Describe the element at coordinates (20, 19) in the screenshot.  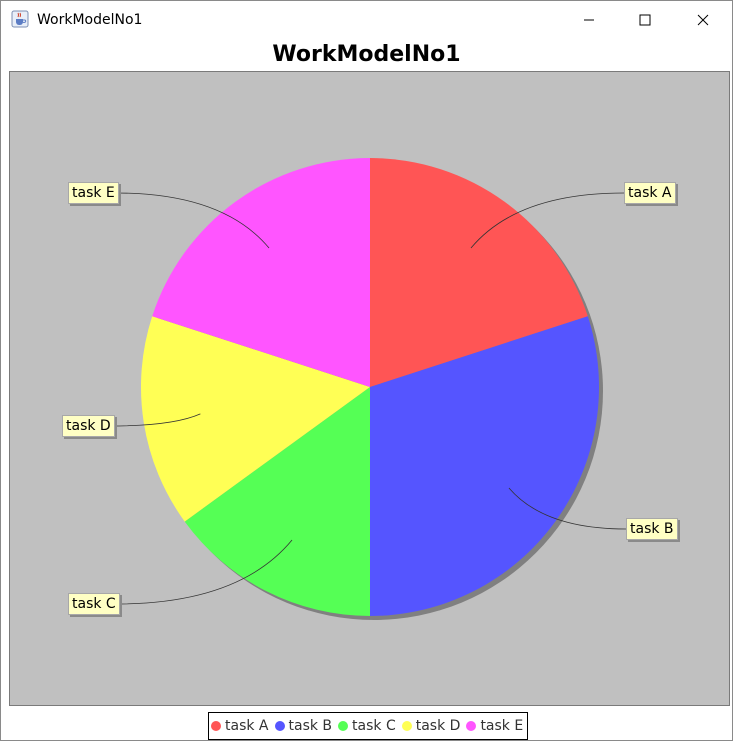
I see `java-cup-icon` at that location.